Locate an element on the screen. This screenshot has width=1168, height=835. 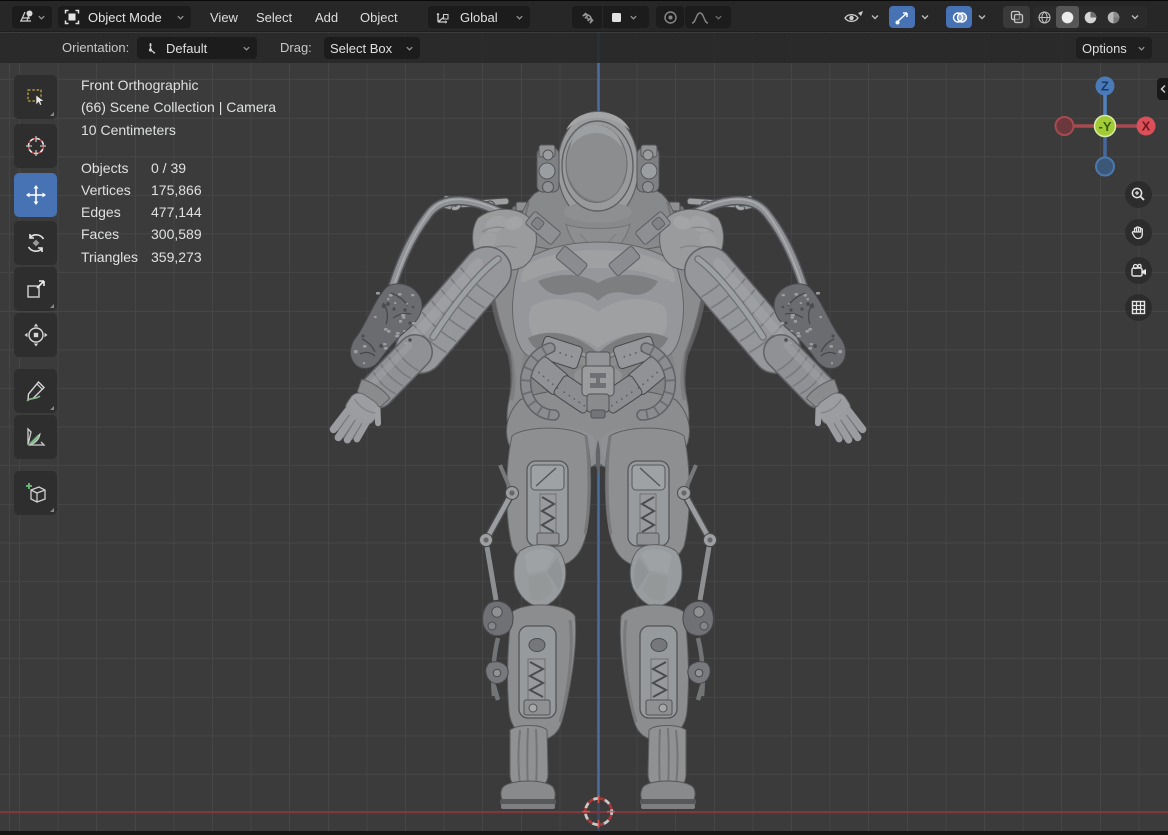
svg-text: -Y is located at coordinates (1105, 126).